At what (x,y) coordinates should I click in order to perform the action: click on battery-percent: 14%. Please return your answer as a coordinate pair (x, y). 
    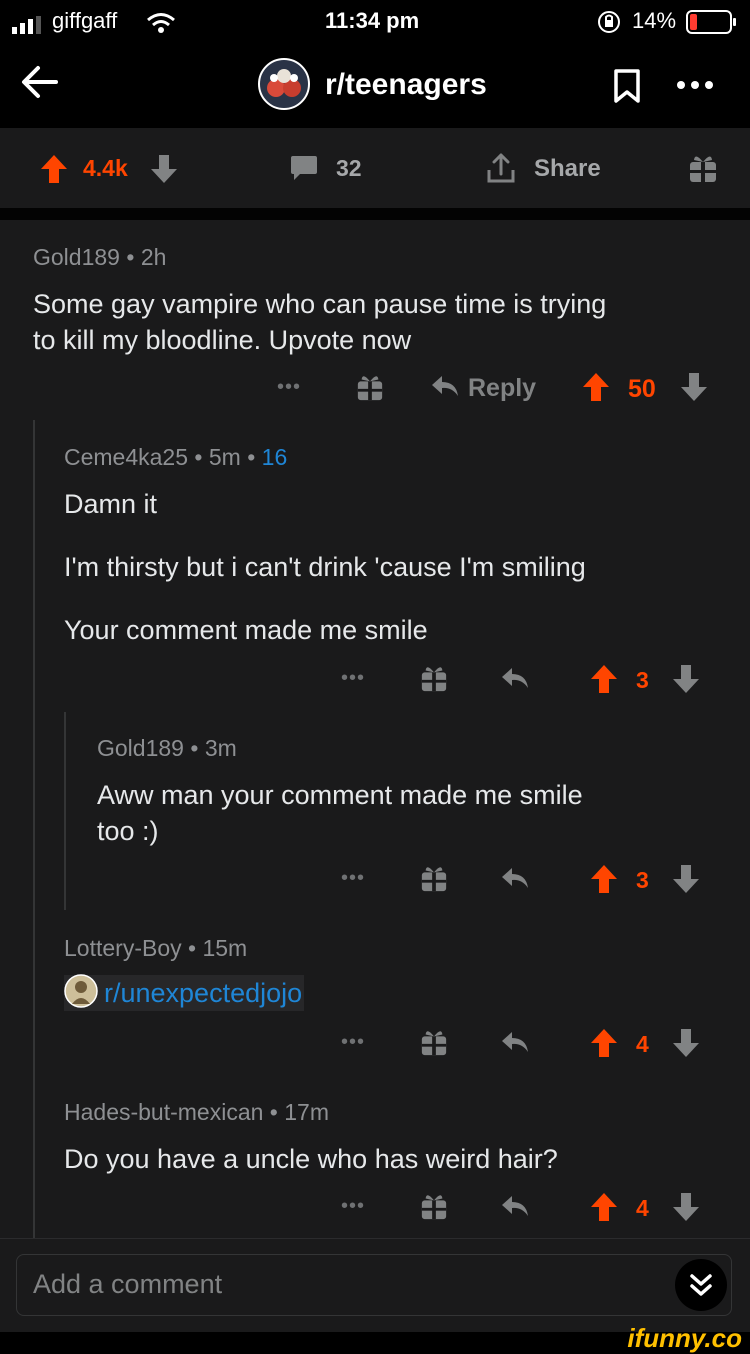
    Looking at the image, I should click on (654, 20).